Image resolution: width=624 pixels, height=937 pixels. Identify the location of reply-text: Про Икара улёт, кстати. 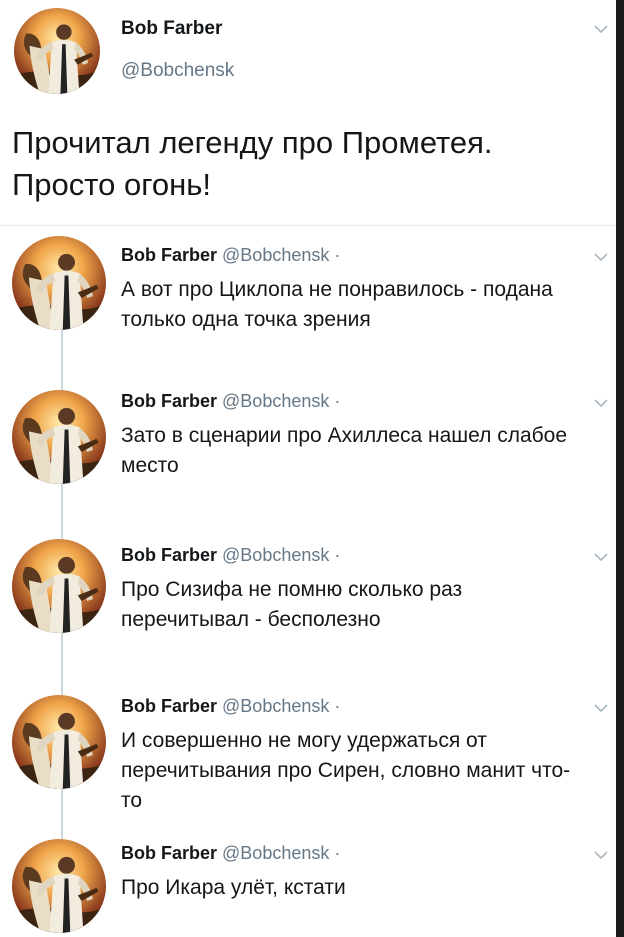
(233, 887).